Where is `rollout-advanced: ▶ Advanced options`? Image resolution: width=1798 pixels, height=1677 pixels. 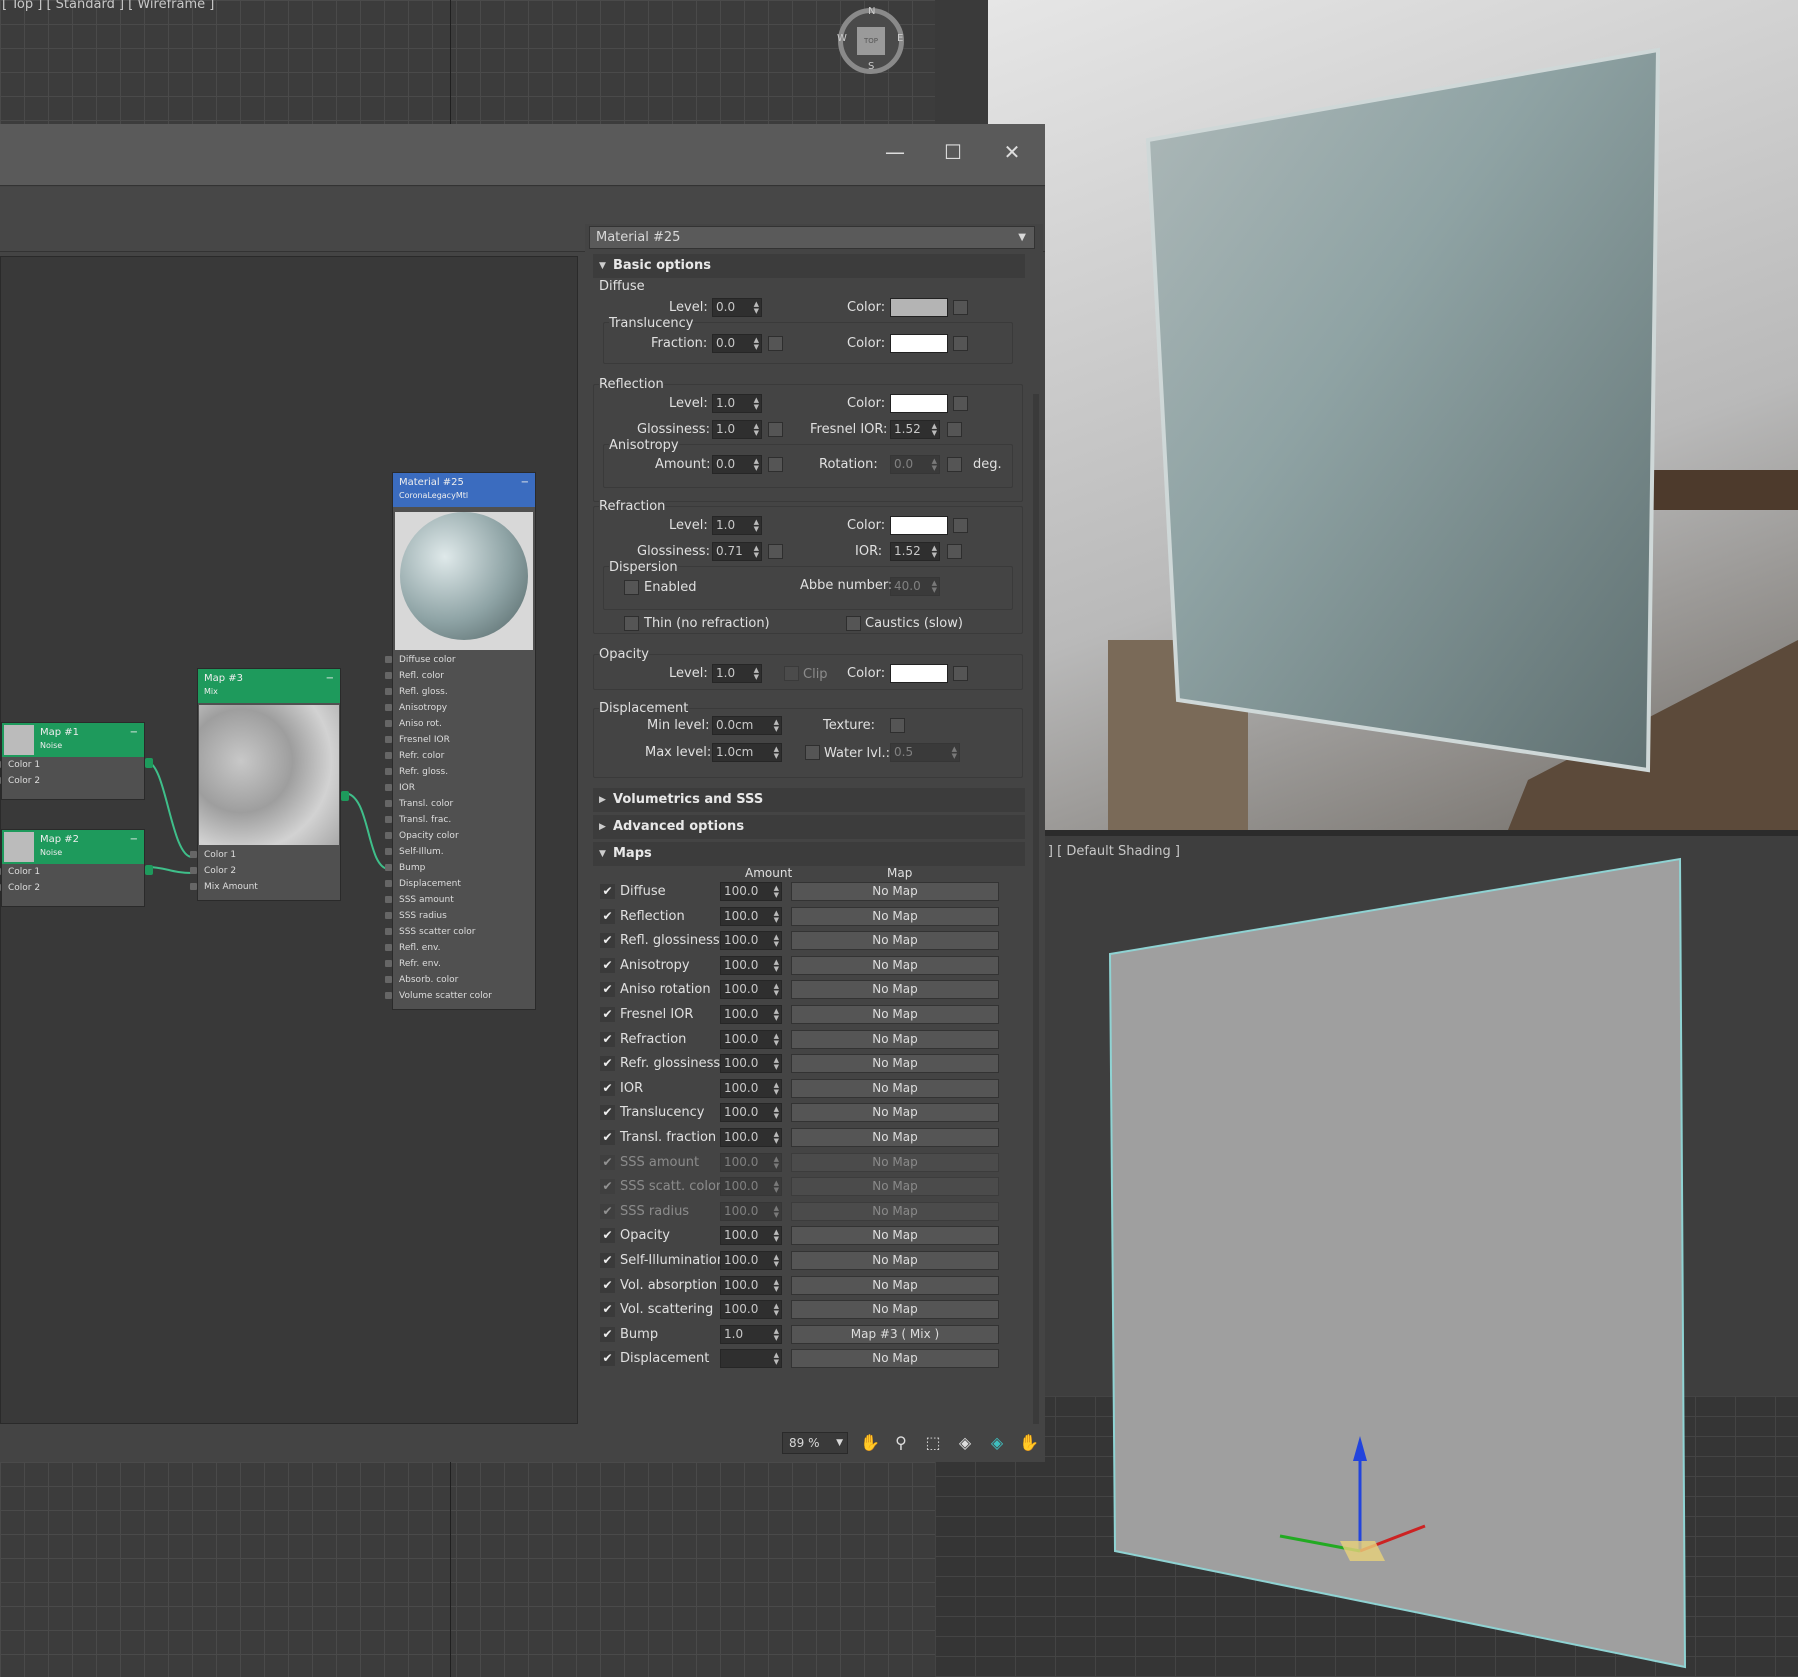 rollout-advanced: ▶ Advanced options is located at coordinates (809, 827).